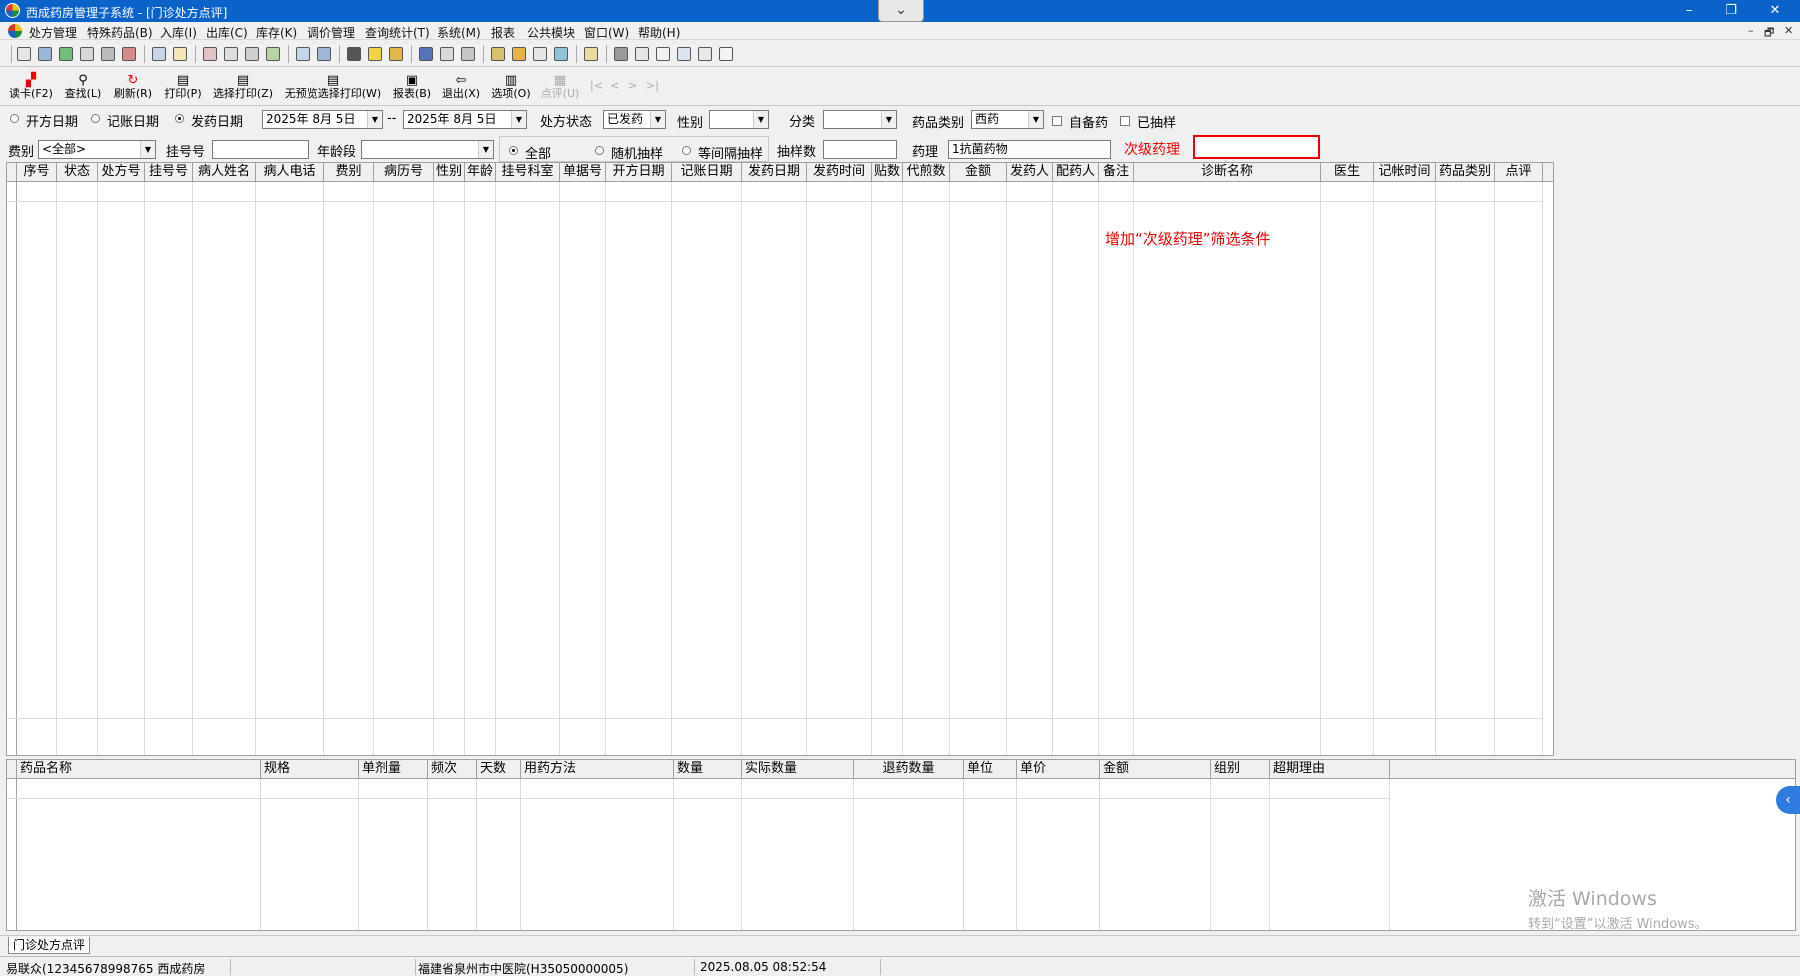 This screenshot has height=976, width=1800. What do you see at coordinates (322, 119) in the screenshot?
I see `date-from-picker: 2025年 8月 5日 ▼` at bounding box center [322, 119].